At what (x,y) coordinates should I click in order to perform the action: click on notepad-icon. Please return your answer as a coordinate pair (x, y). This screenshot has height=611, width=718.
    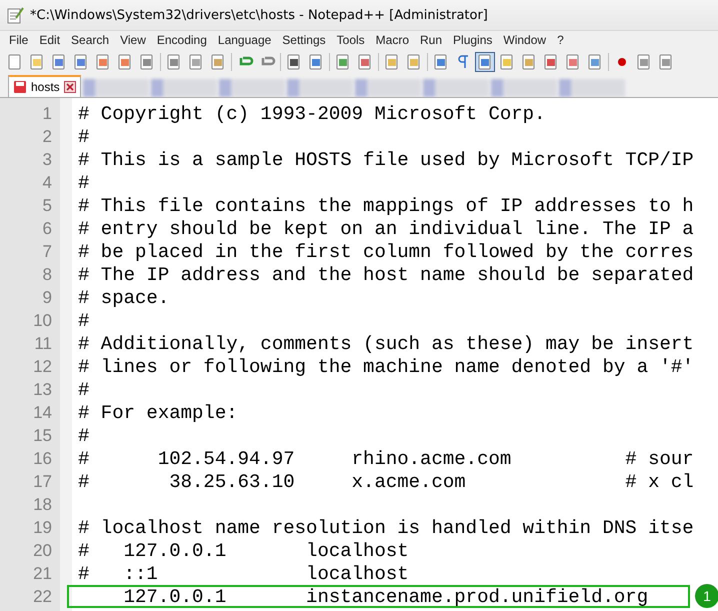
    Looking at the image, I should click on (15, 15).